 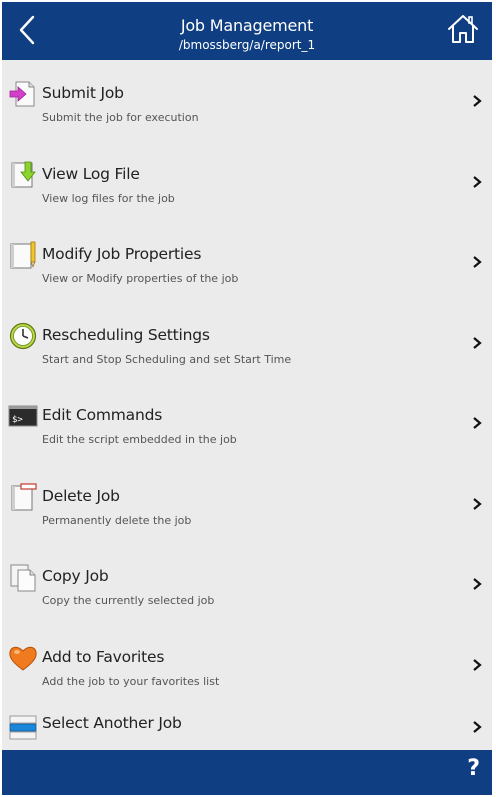 What do you see at coordinates (83, 93) in the screenshot?
I see `menu-item-label: Submit Job` at bounding box center [83, 93].